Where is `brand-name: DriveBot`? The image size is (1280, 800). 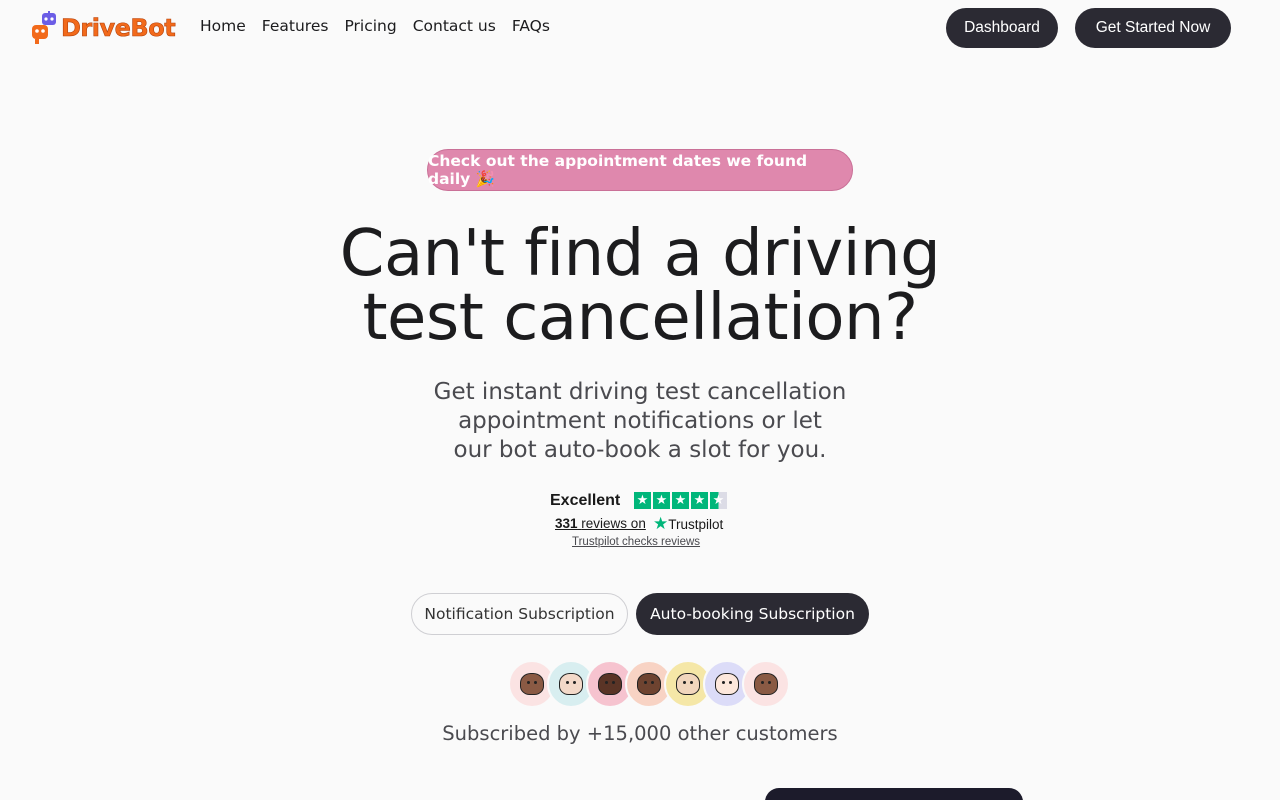
brand-name: DriveBot is located at coordinates (118, 28).